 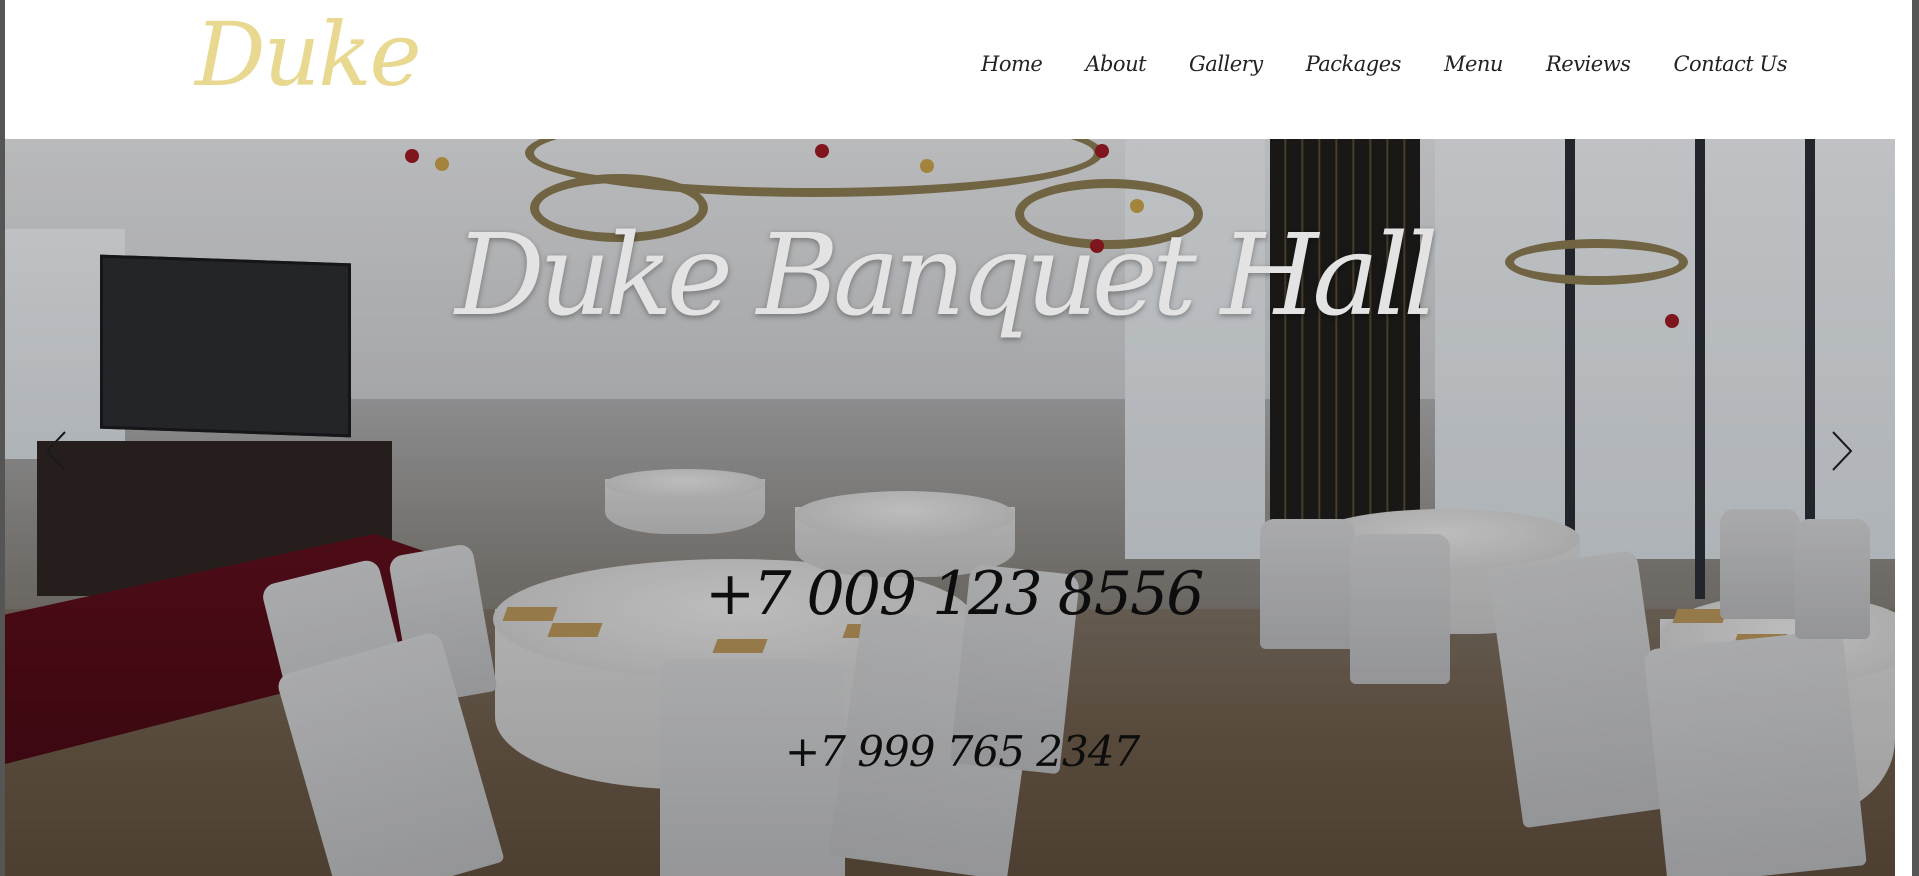 I want to click on site-logo: Duke, so click(x=308, y=55).